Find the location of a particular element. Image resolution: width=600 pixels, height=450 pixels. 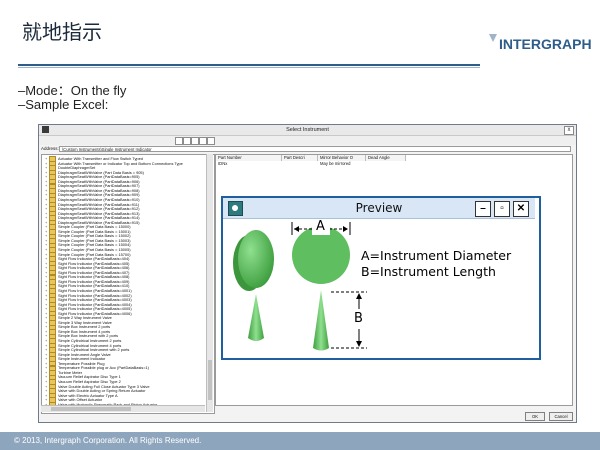

ok-button: OK is located at coordinates (535, 416).